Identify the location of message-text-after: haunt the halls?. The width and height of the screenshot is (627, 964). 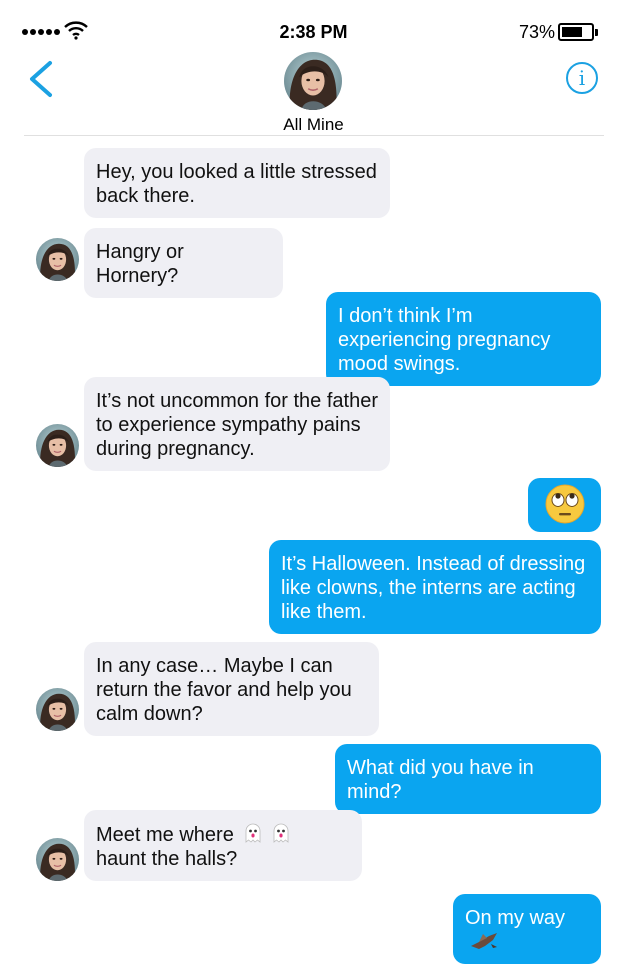
(167, 859).